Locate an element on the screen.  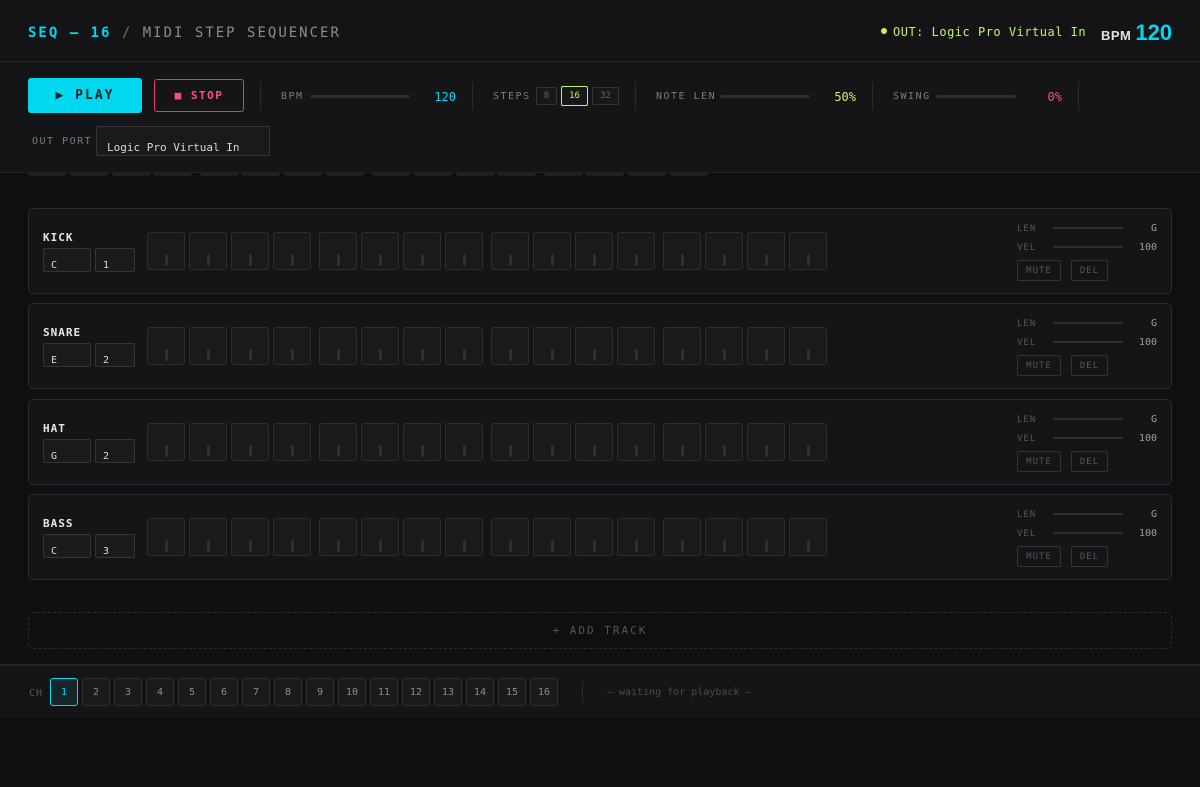
note-select: E is located at coordinates (67, 355).